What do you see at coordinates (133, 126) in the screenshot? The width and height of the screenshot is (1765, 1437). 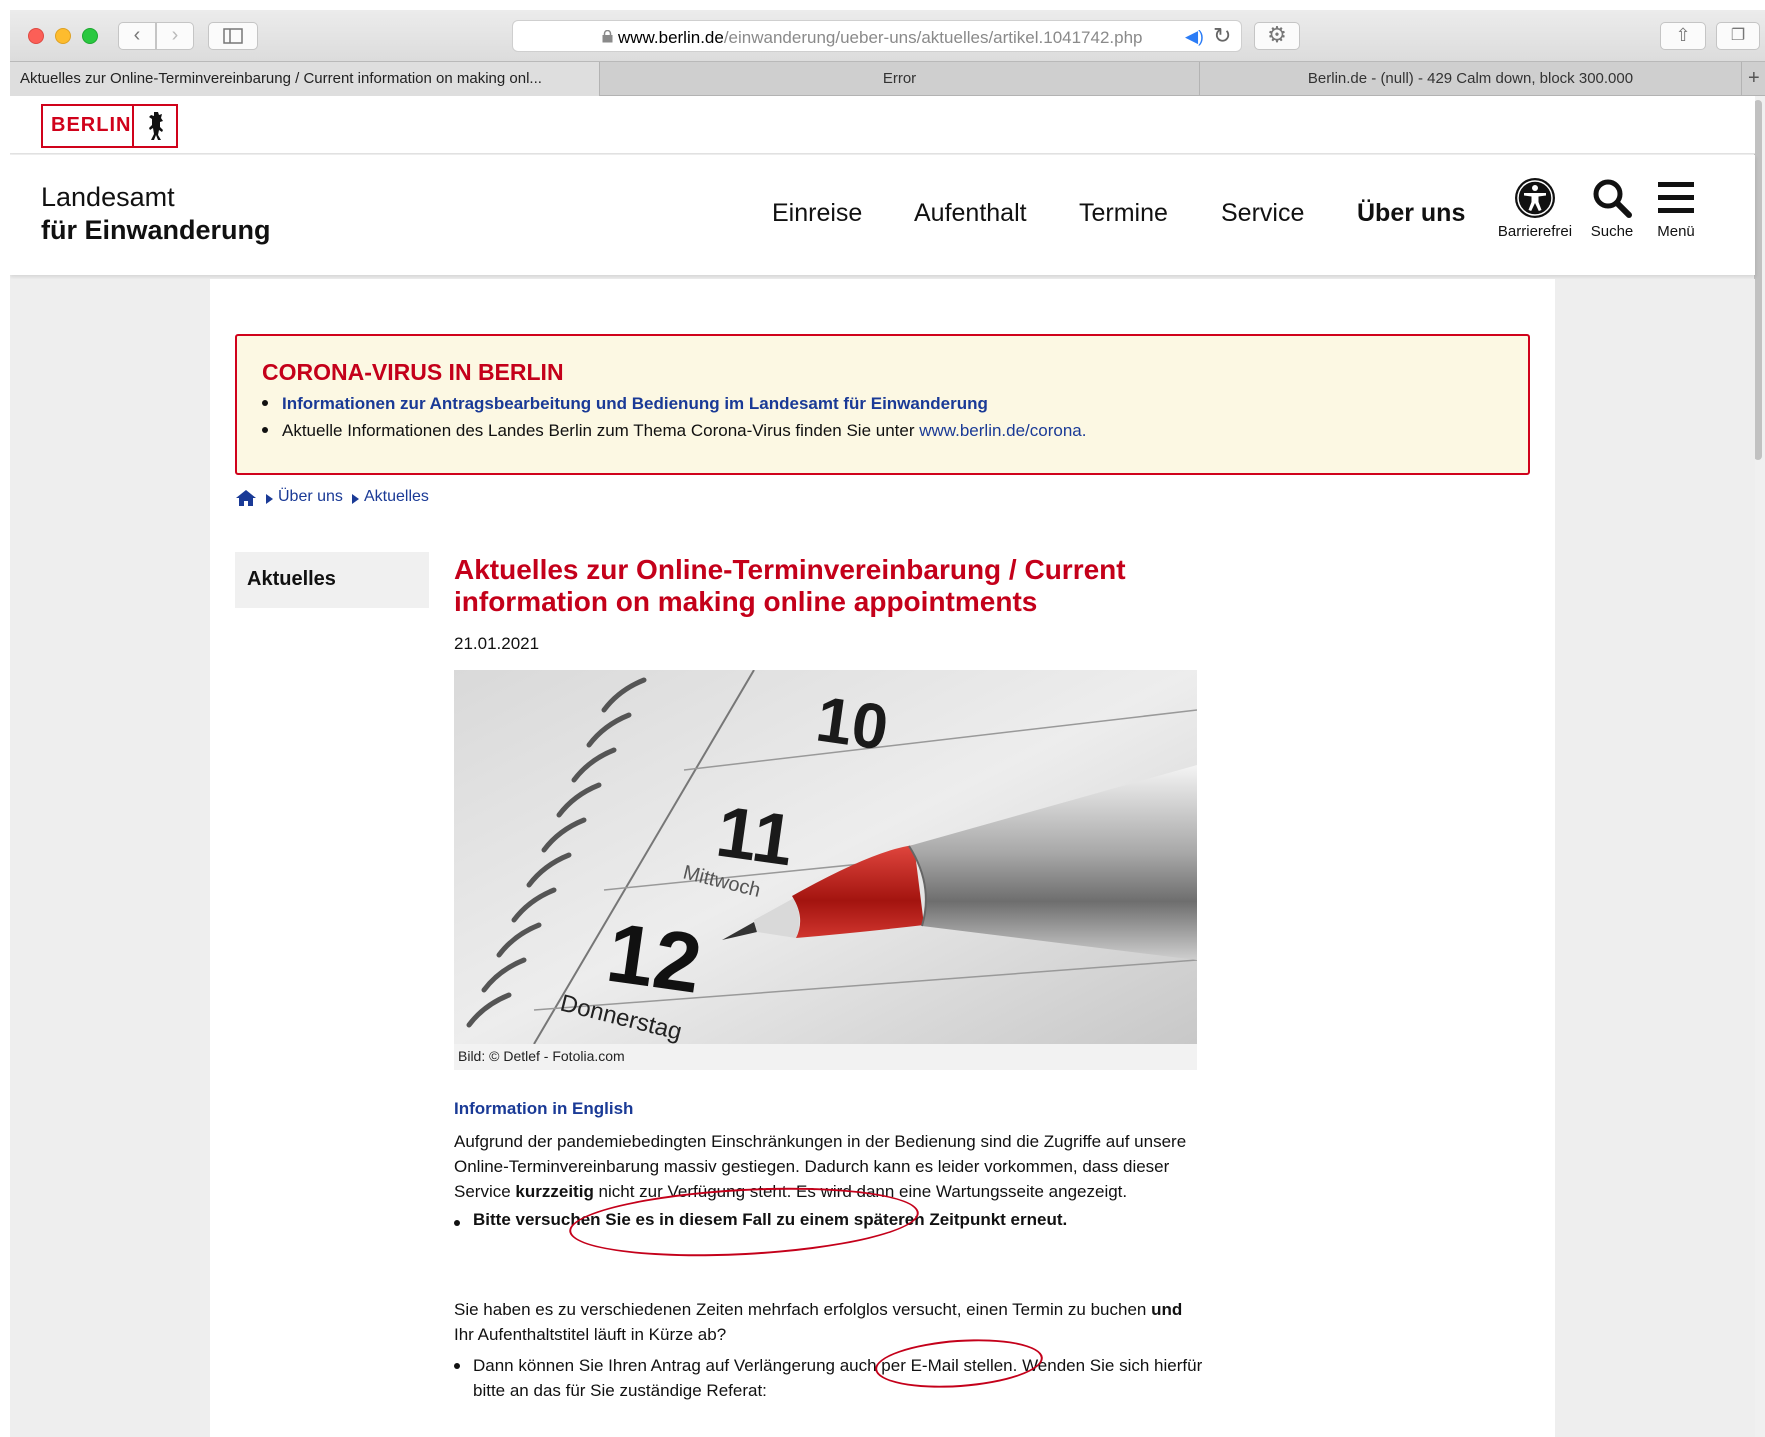 I see `logo-divider` at bounding box center [133, 126].